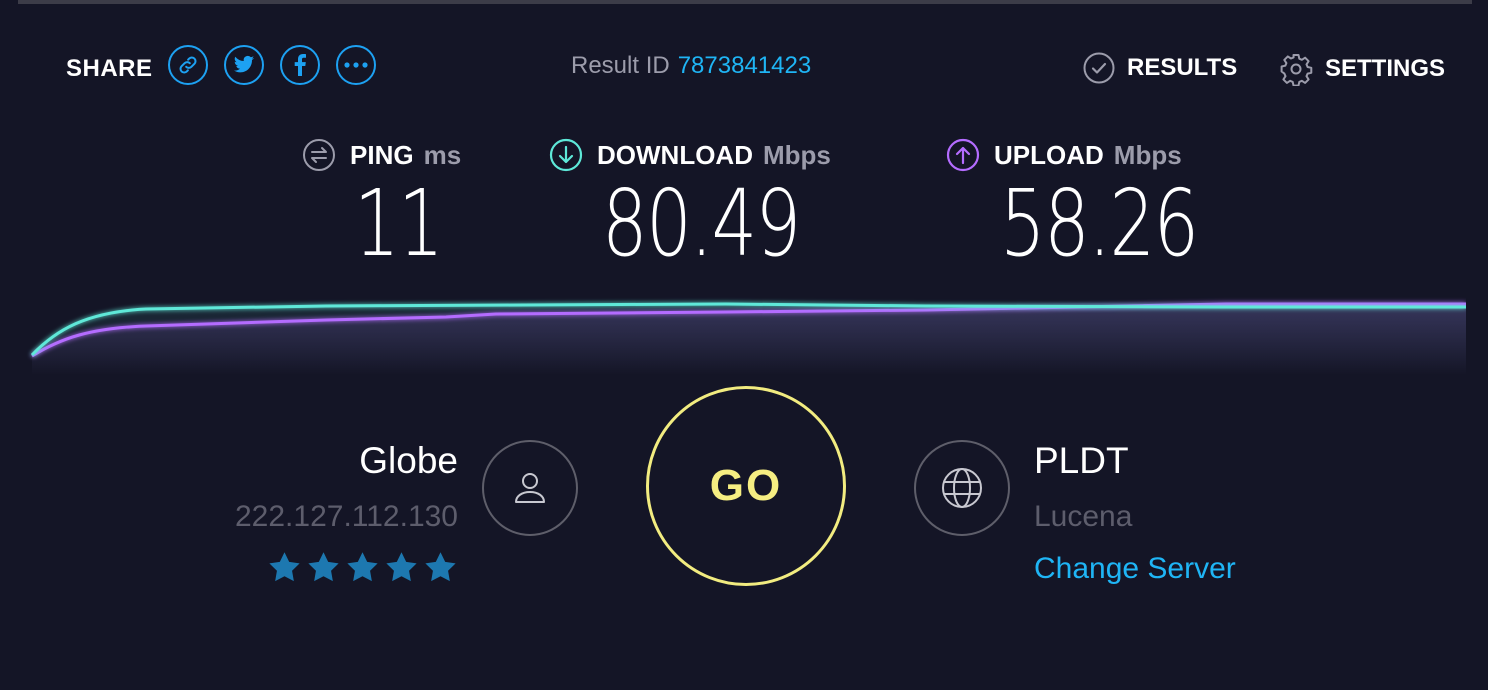 This screenshot has width=1488, height=690. I want to click on results-label: RESULTS, so click(1182, 67).